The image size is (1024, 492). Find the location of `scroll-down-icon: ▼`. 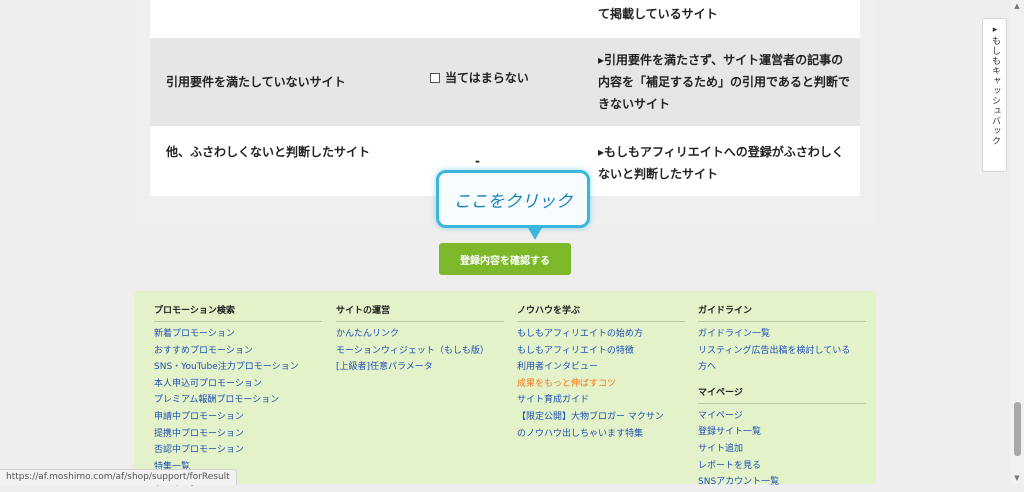

scroll-down-icon: ▼ is located at coordinates (1017, 478).